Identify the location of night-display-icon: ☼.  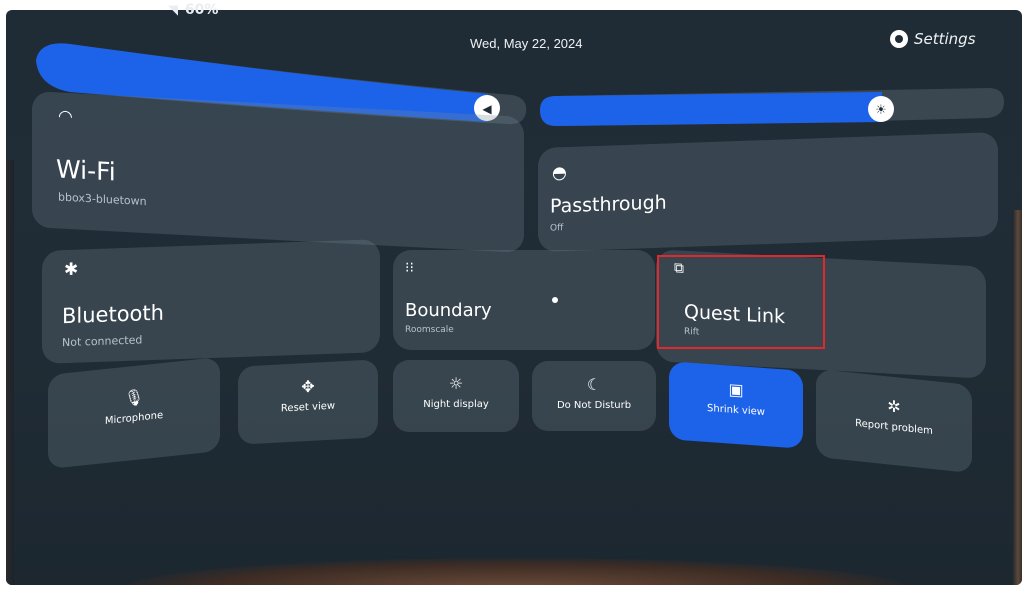
(456, 383).